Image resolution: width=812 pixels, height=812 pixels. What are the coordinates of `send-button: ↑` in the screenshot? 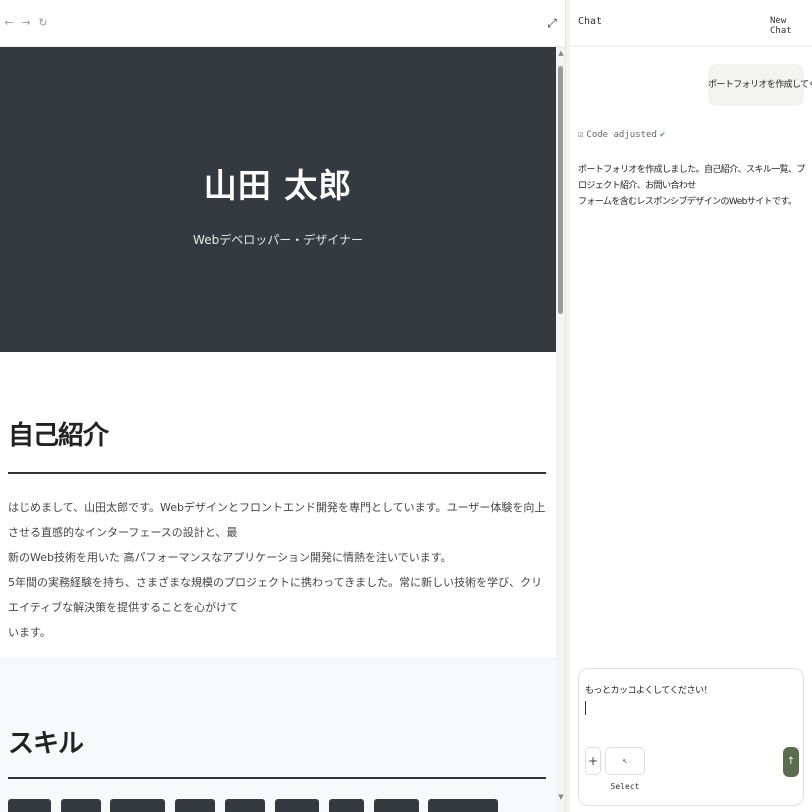 It's located at (791, 762).